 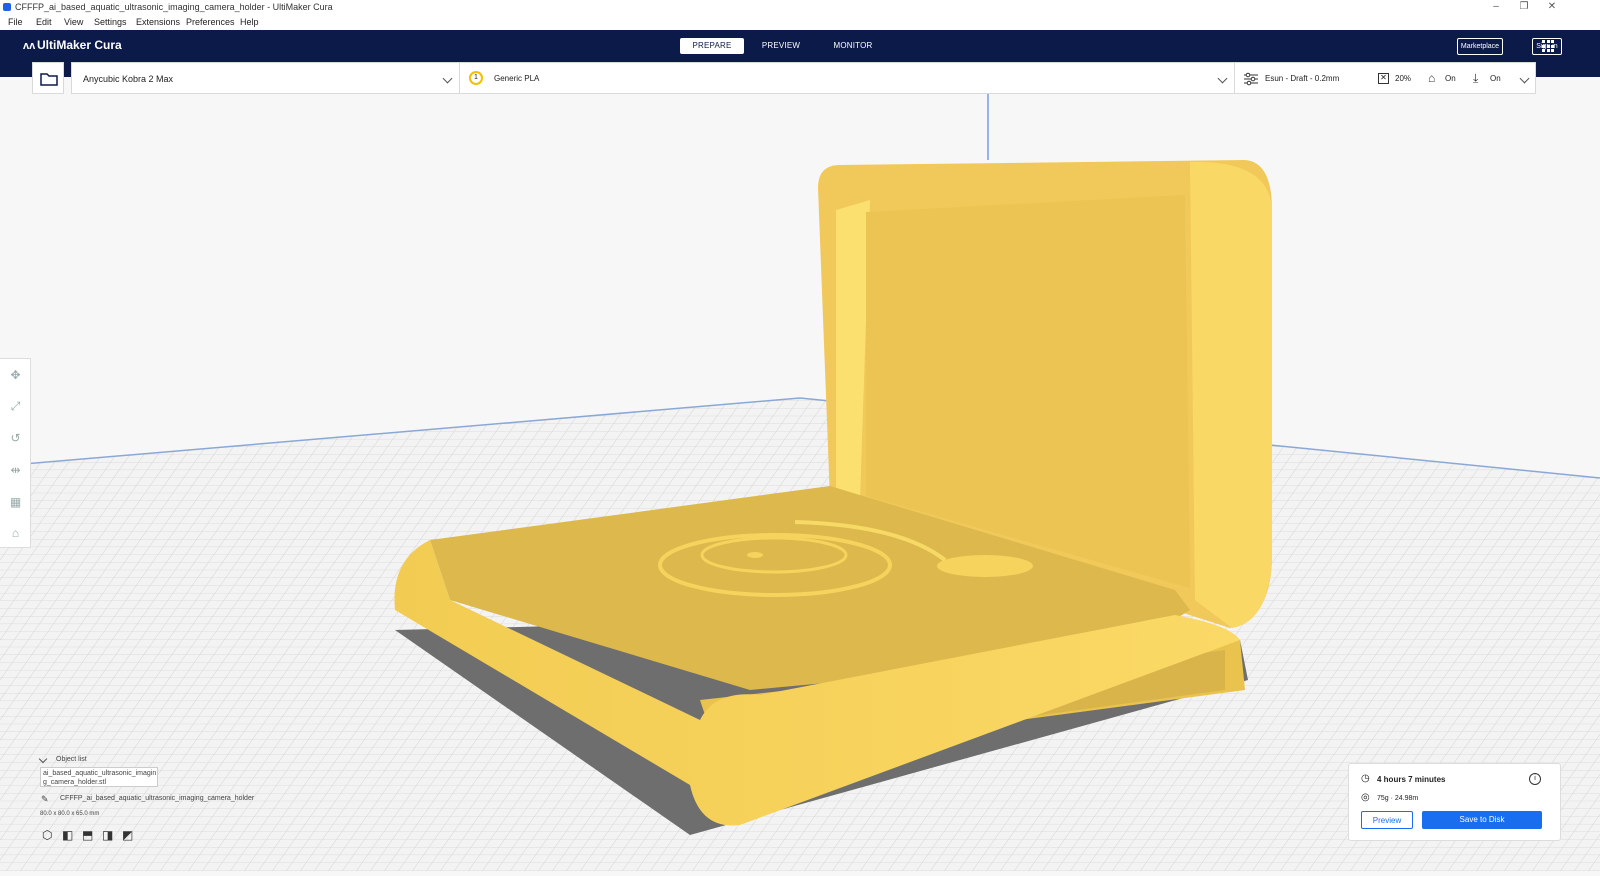 What do you see at coordinates (15, 502) in the screenshot?
I see `per-model-settings-icon: ▦` at bounding box center [15, 502].